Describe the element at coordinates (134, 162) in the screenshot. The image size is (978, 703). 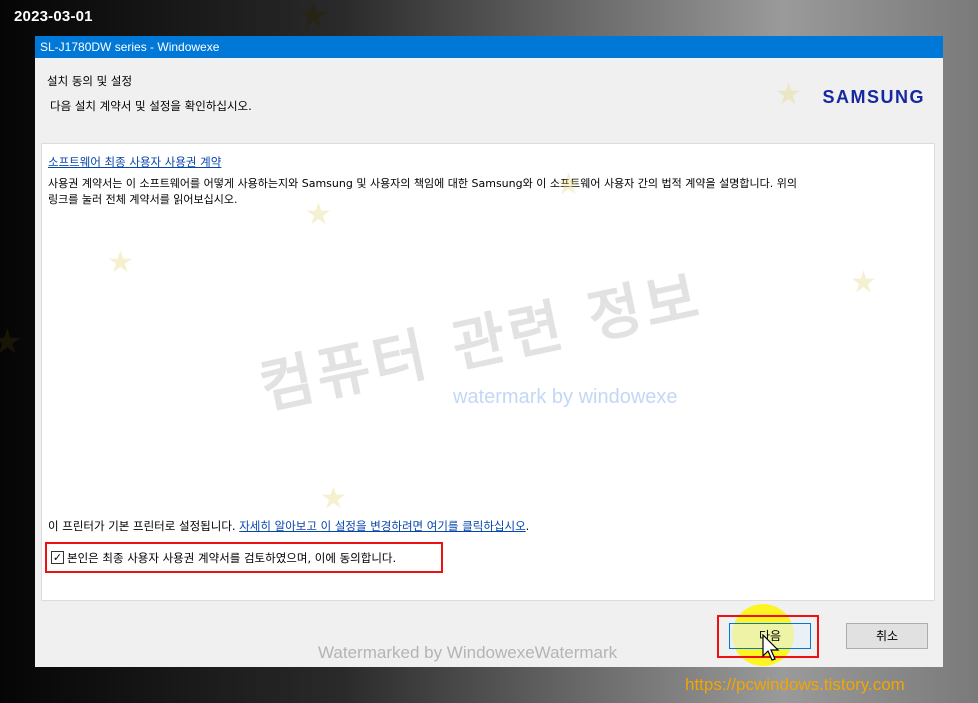
I see `eula-link: 소프트웨어 최종 사용자 사용권 계약` at that location.